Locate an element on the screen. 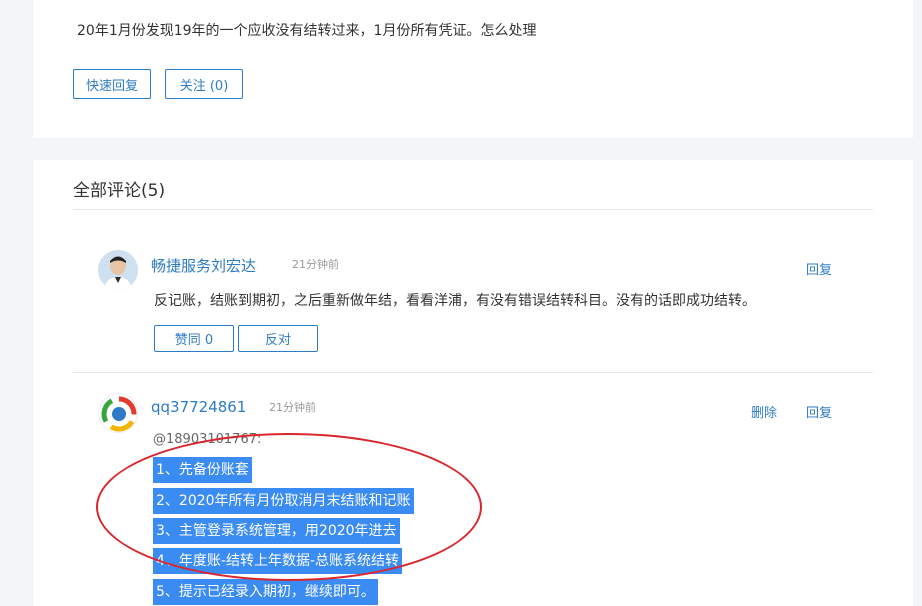 The image size is (922, 606). question-text: 20年1月份发现19年的一个应收没有结转过来，1月份所有凭证。怎么处理 is located at coordinates (307, 31).